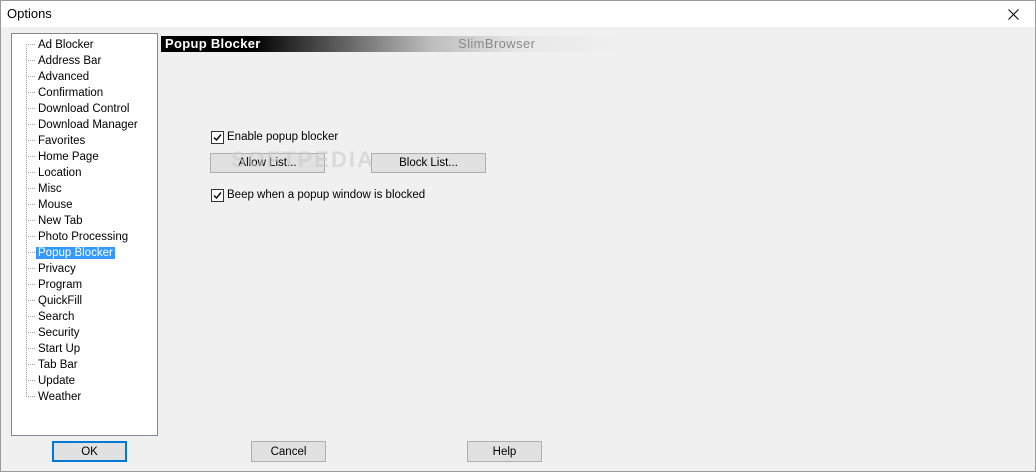 The height and width of the screenshot is (472, 1036). Describe the element at coordinates (75, 253) in the screenshot. I see `tree-item-label: Popup Blocker` at that location.